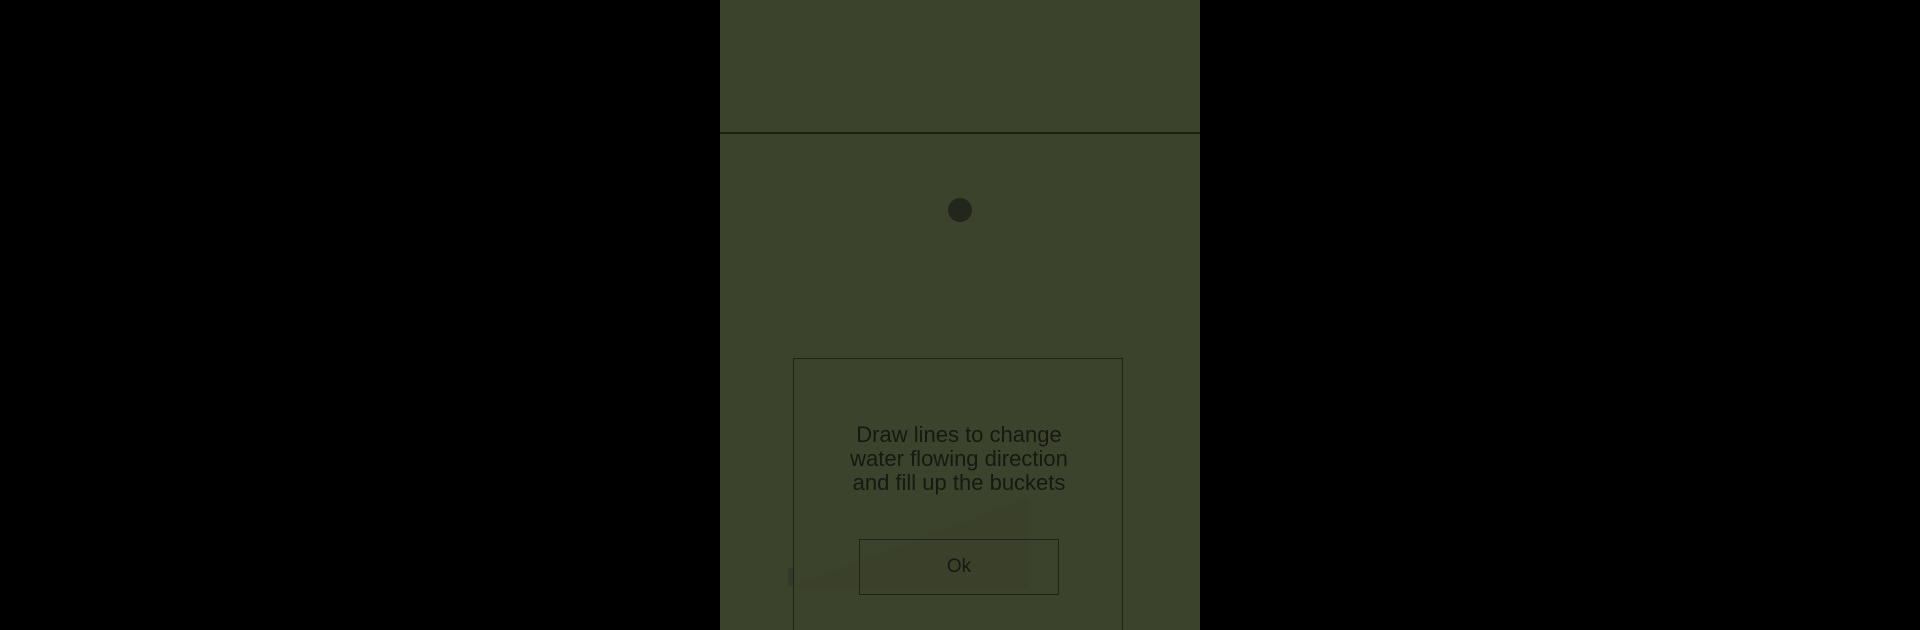 Image resolution: width=1920 pixels, height=630 pixels. I want to click on water-drop, so click(960, 210).